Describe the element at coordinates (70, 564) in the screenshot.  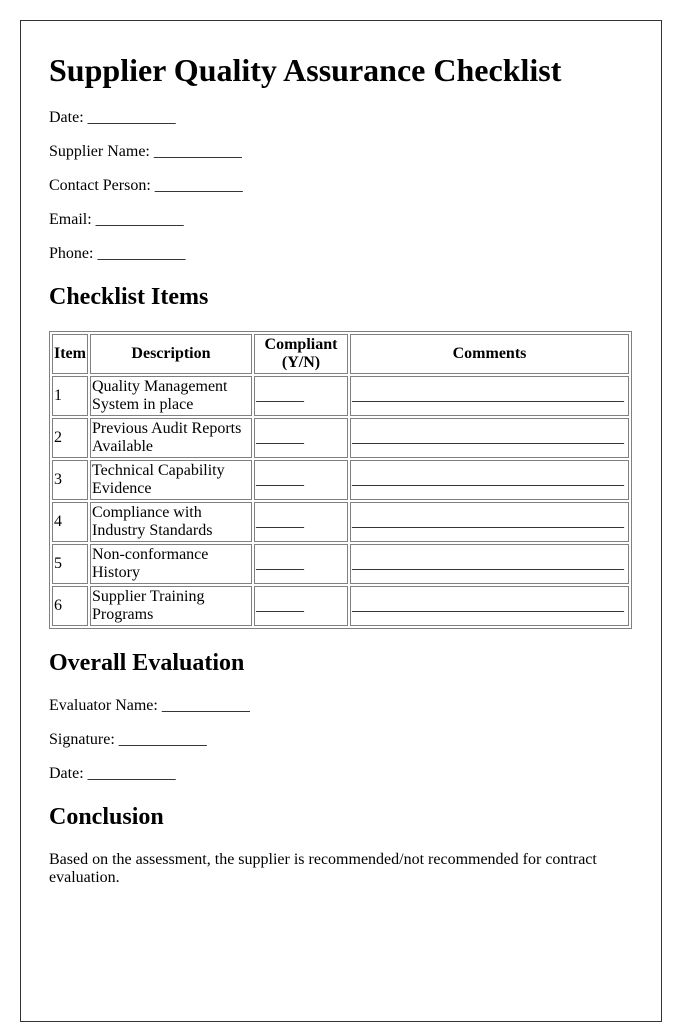
I see `item-number: 5` at that location.